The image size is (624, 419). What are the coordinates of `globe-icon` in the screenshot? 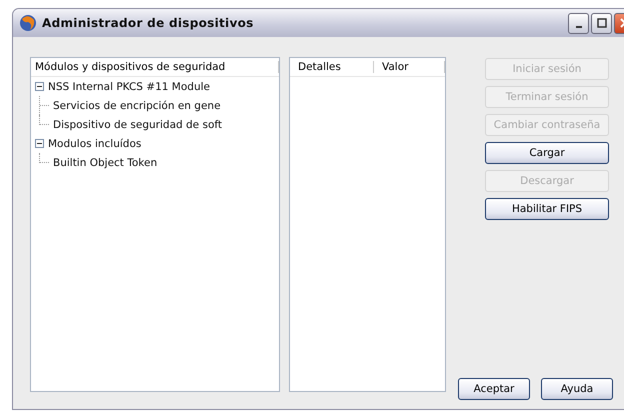 It's located at (28, 23).